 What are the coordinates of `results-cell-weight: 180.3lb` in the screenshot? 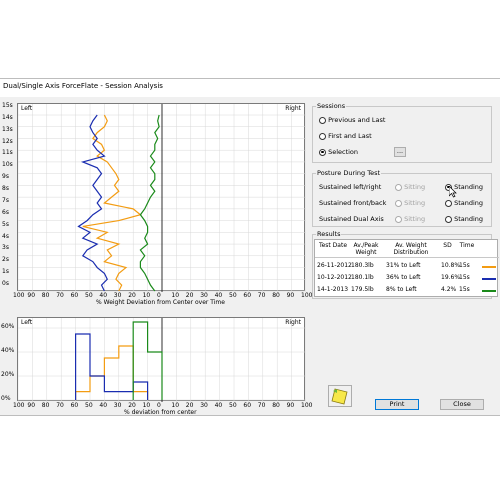 It's located at (362, 265).